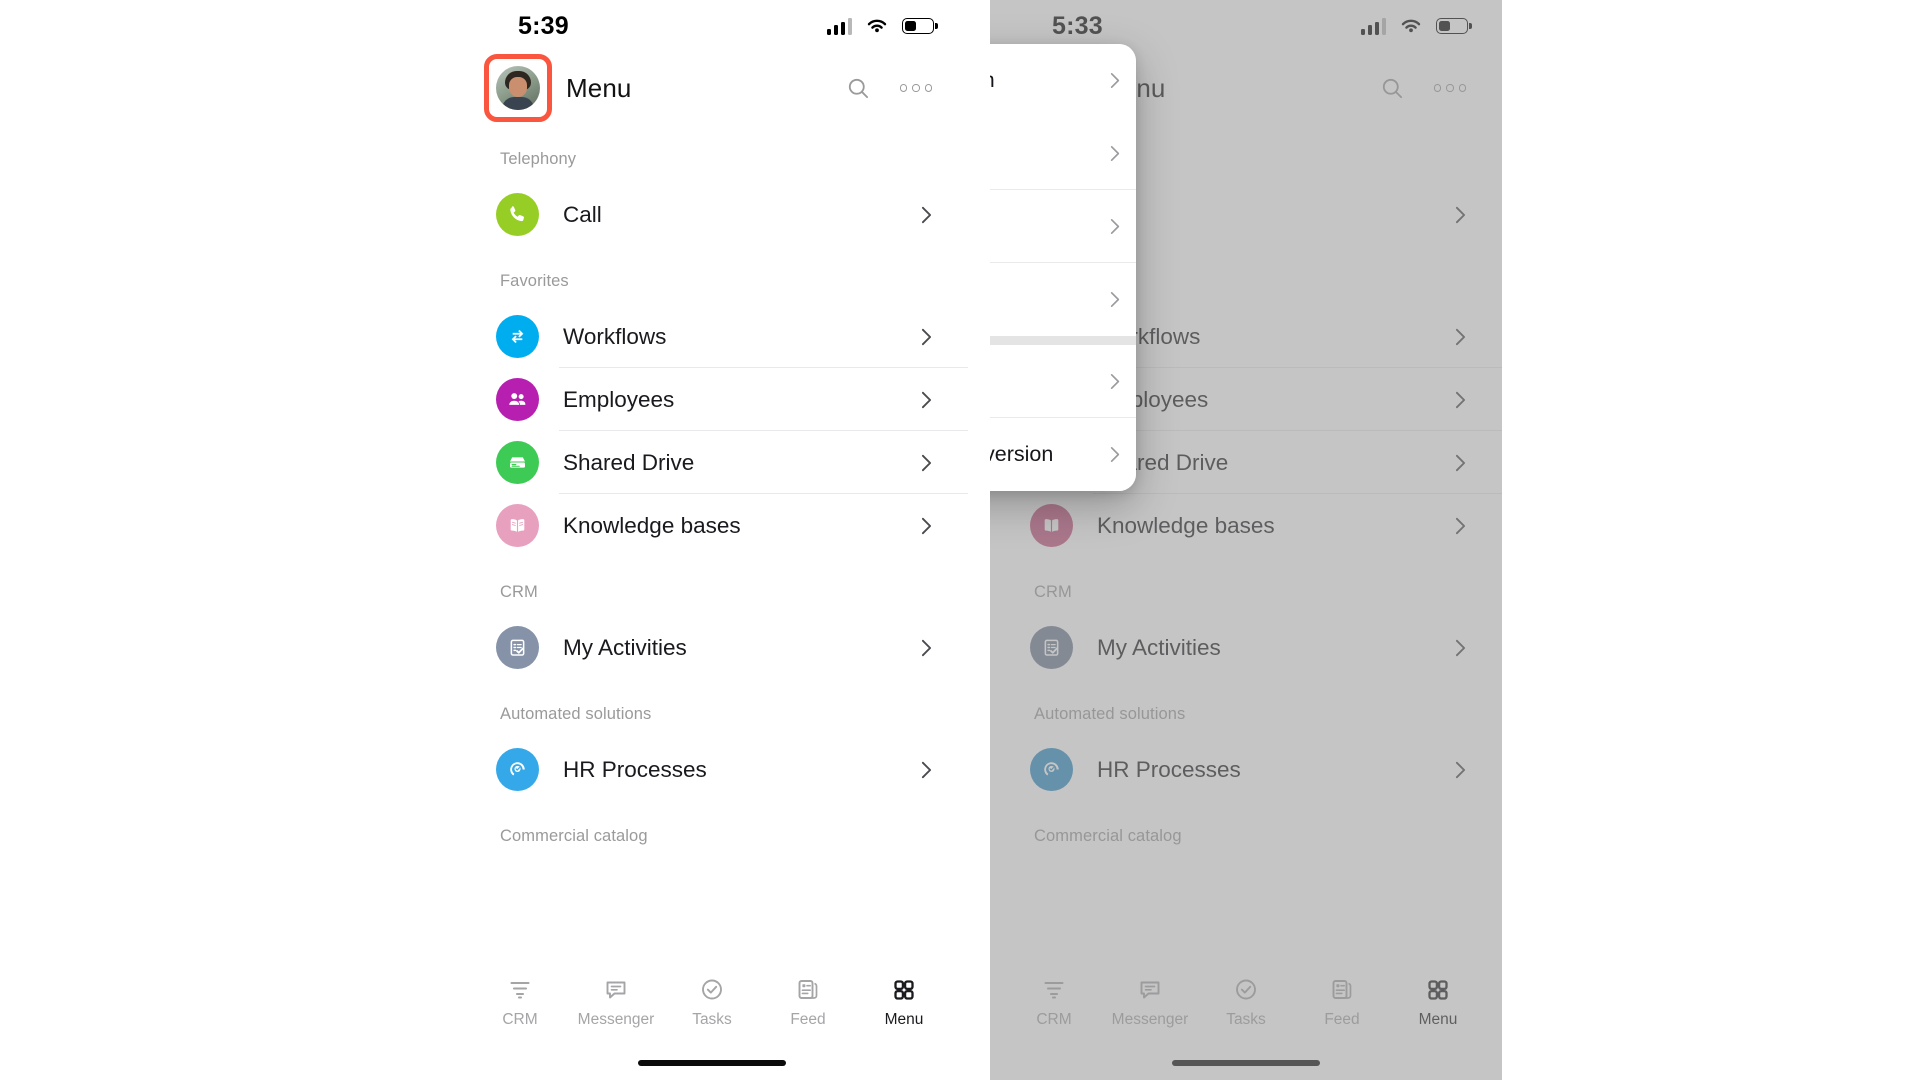 The image size is (1920, 1080). I want to click on menu-item-label: Employees, so click(619, 399).